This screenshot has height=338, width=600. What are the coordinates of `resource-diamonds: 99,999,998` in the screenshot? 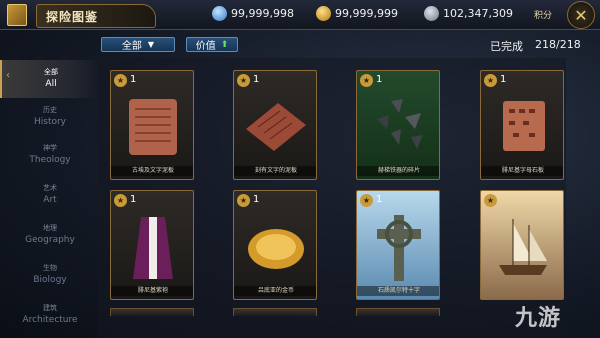 It's located at (253, 13).